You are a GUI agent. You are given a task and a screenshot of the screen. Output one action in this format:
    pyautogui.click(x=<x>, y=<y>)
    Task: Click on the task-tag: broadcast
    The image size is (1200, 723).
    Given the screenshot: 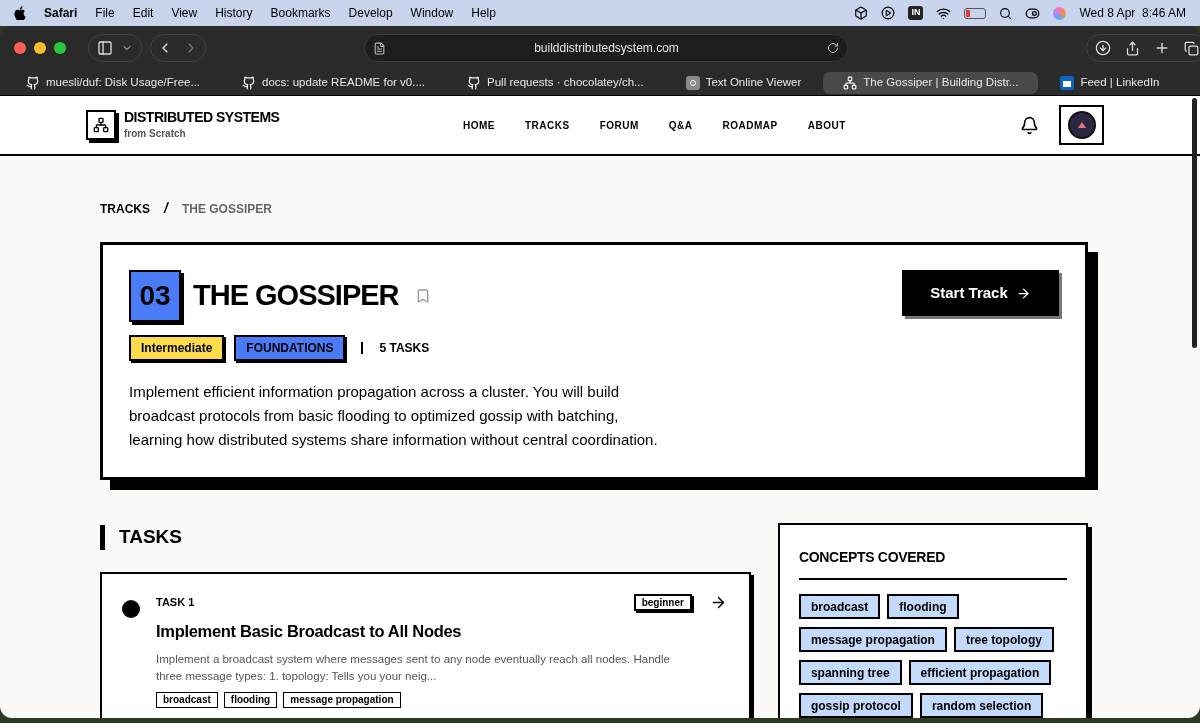 What is the action you would take?
    pyautogui.click(x=187, y=700)
    